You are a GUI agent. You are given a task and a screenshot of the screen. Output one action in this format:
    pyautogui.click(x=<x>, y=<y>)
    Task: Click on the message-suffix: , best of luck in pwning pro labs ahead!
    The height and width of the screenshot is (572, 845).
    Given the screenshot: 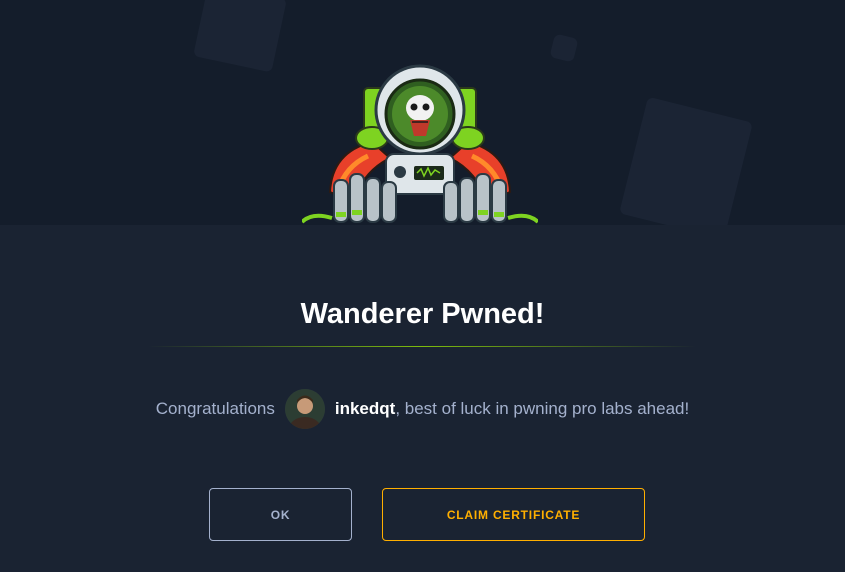 What is the action you would take?
    pyautogui.click(x=542, y=408)
    